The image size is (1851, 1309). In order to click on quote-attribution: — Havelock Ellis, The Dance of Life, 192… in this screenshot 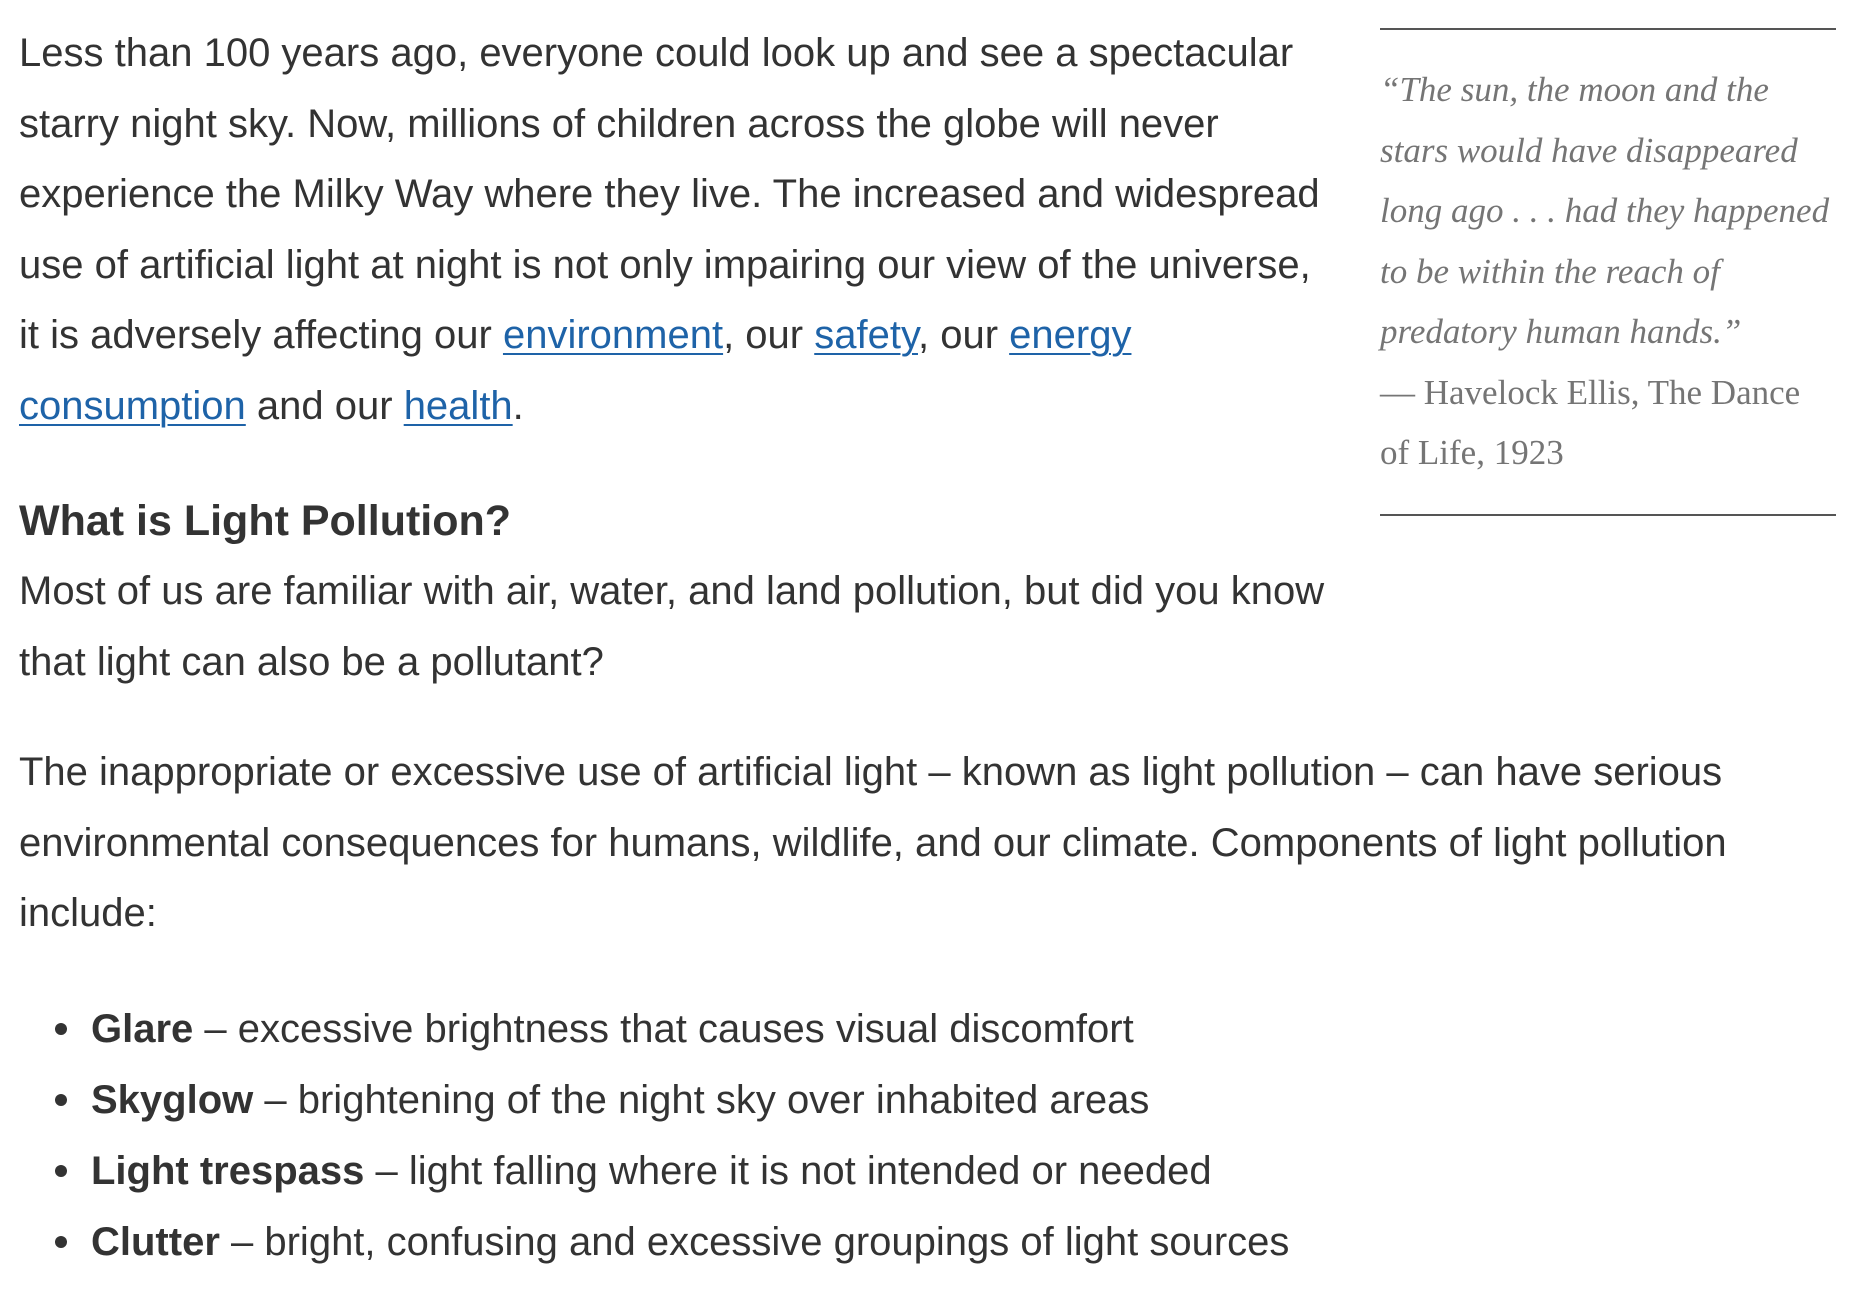, I will do `click(1590, 422)`.